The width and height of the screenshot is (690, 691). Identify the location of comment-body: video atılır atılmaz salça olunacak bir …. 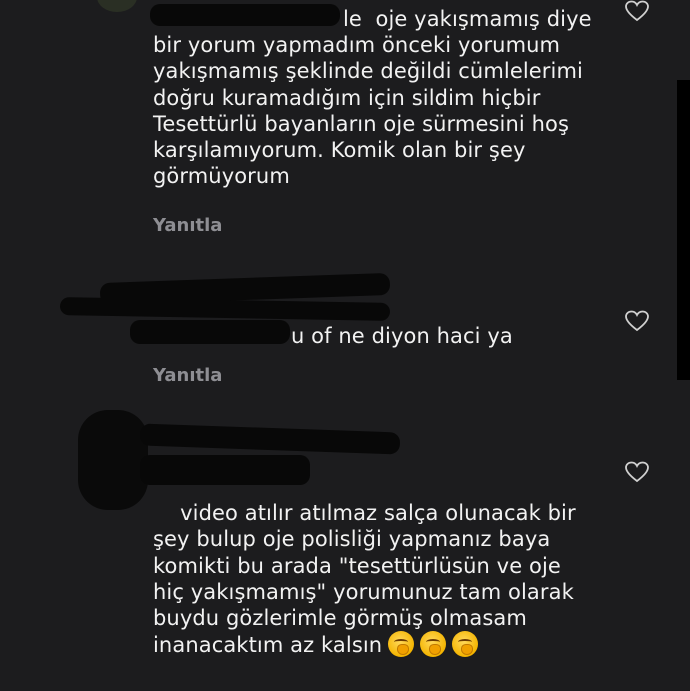
(368, 579).